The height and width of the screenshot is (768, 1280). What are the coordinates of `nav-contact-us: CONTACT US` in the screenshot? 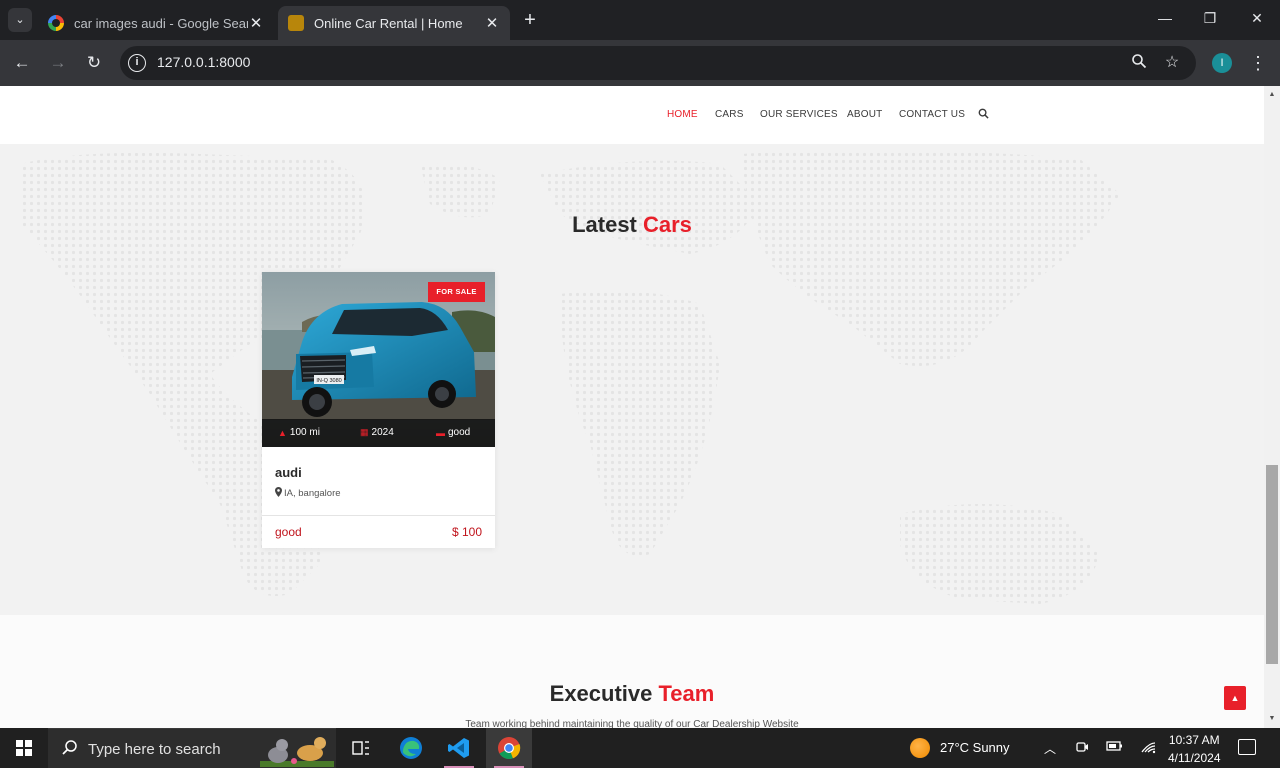 It's located at (932, 114).